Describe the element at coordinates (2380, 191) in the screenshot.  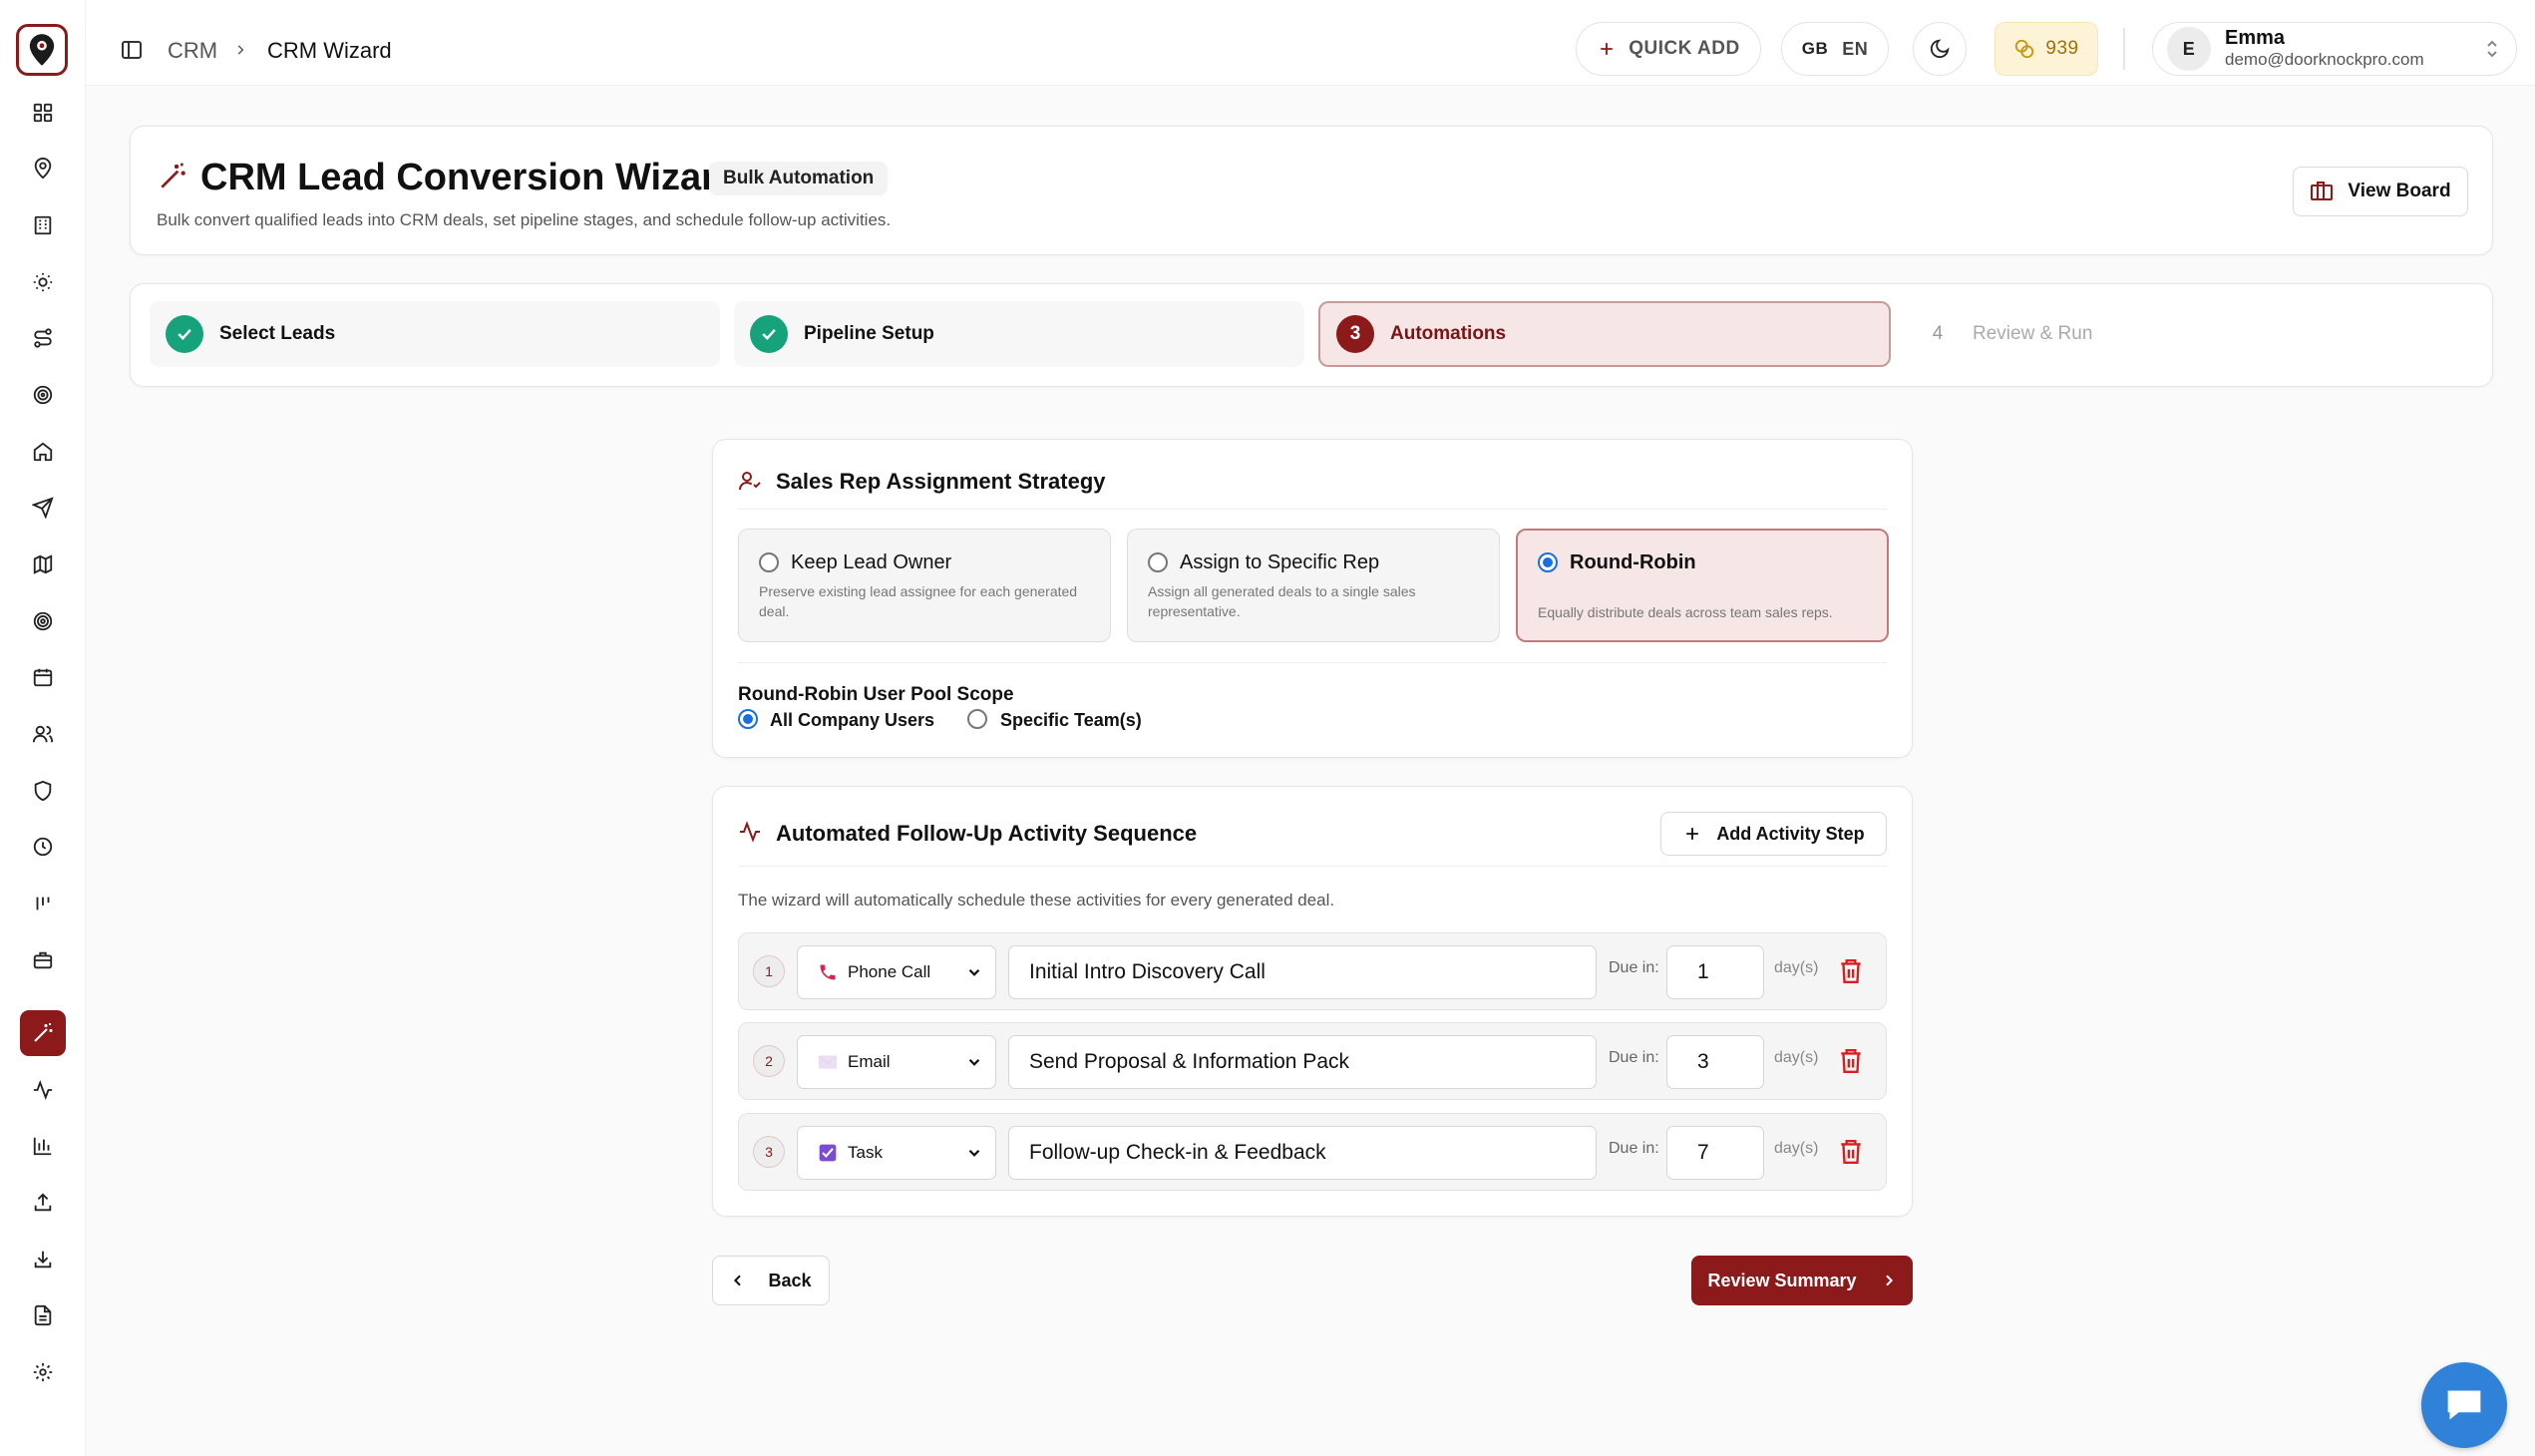
I see `view-board-button: View Board` at that location.